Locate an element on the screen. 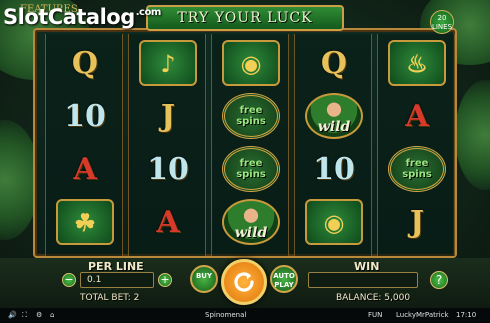  provider-name: Spinomenal is located at coordinates (226, 315).